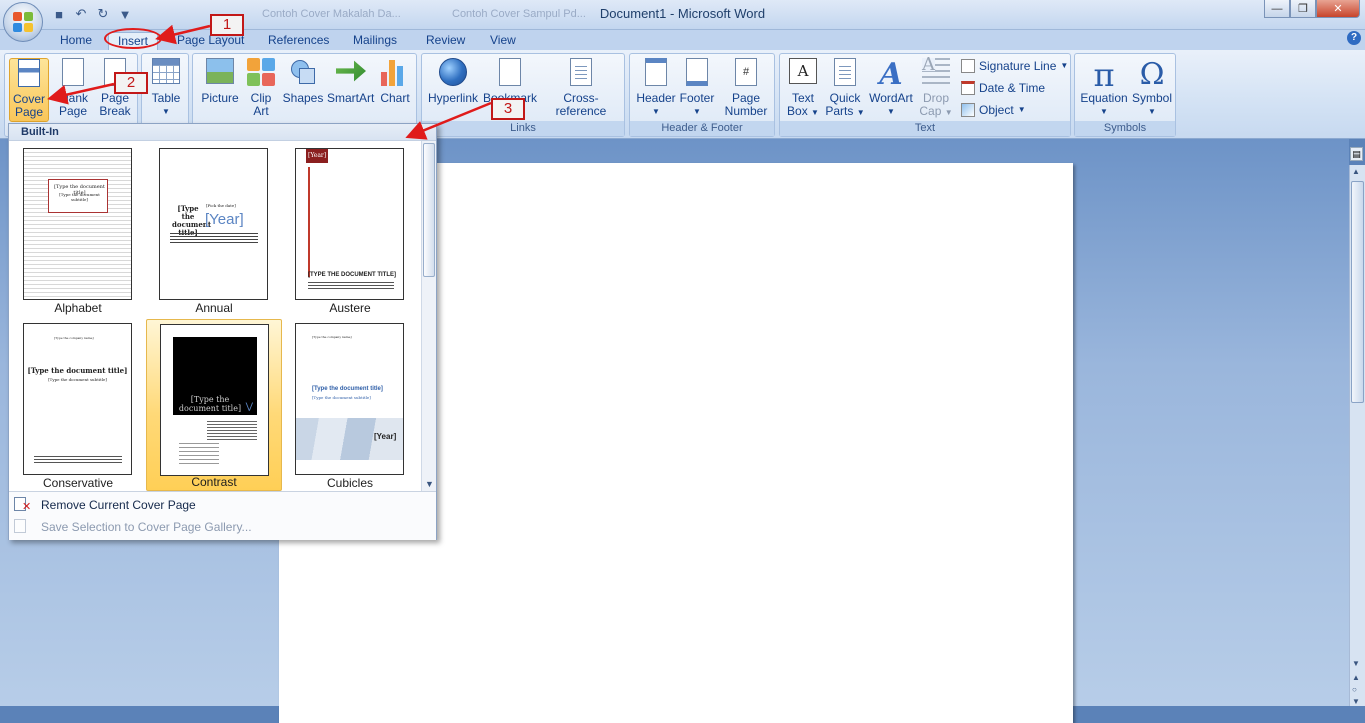 The width and height of the screenshot is (1365, 723). What do you see at coordinates (428, 316) in the screenshot?
I see `gallery-scrollbar: ▼` at bounding box center [428, 316].